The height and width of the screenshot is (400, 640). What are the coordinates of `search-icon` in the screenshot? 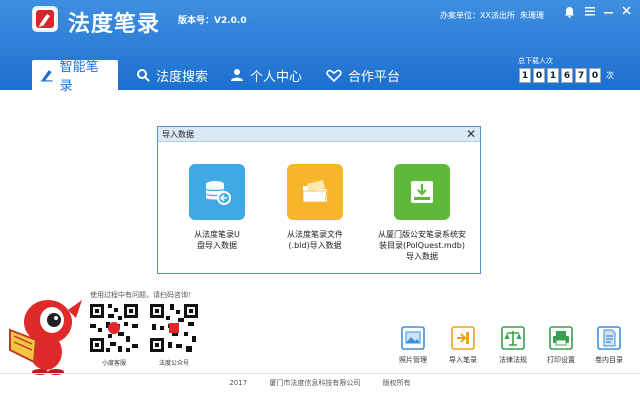 It's located at (143, 75).